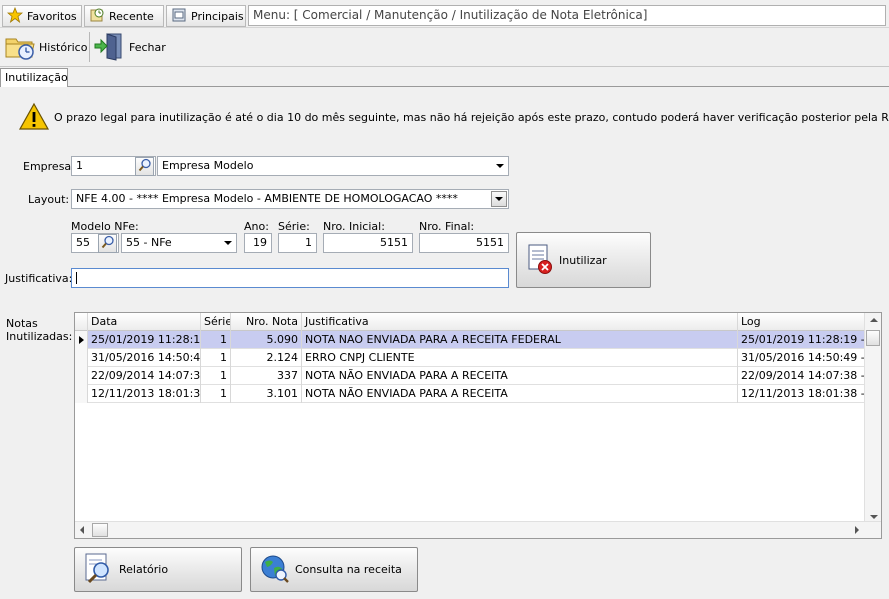 The height and width of the screenshot is (599, 889). I want to click on relatorio-button: Relatório, so click(158, 569).